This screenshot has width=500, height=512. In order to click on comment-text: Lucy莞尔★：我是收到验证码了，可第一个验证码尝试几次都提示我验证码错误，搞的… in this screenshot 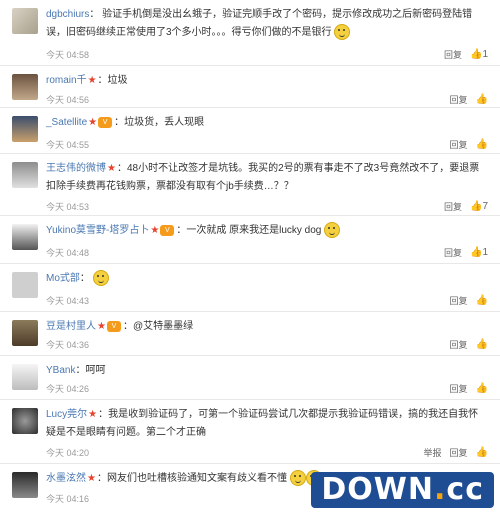, I will do `click(267, 424)`.